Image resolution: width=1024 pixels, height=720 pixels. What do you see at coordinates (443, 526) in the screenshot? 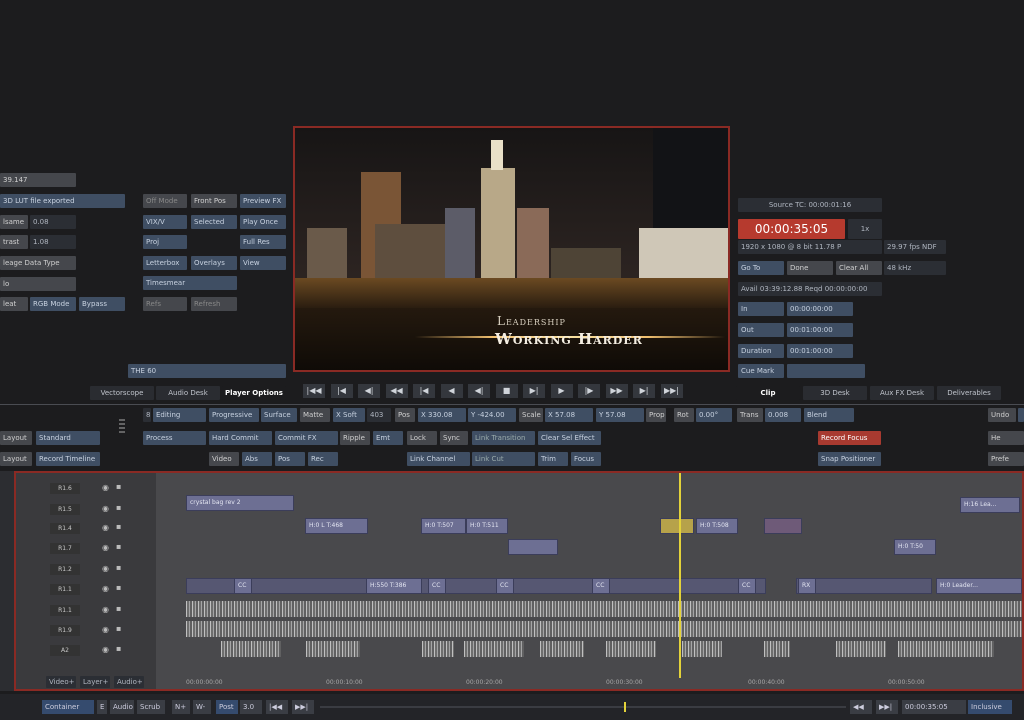
I see `clip-h0-507: H:0 T:507` at bounding box center [443, 526].